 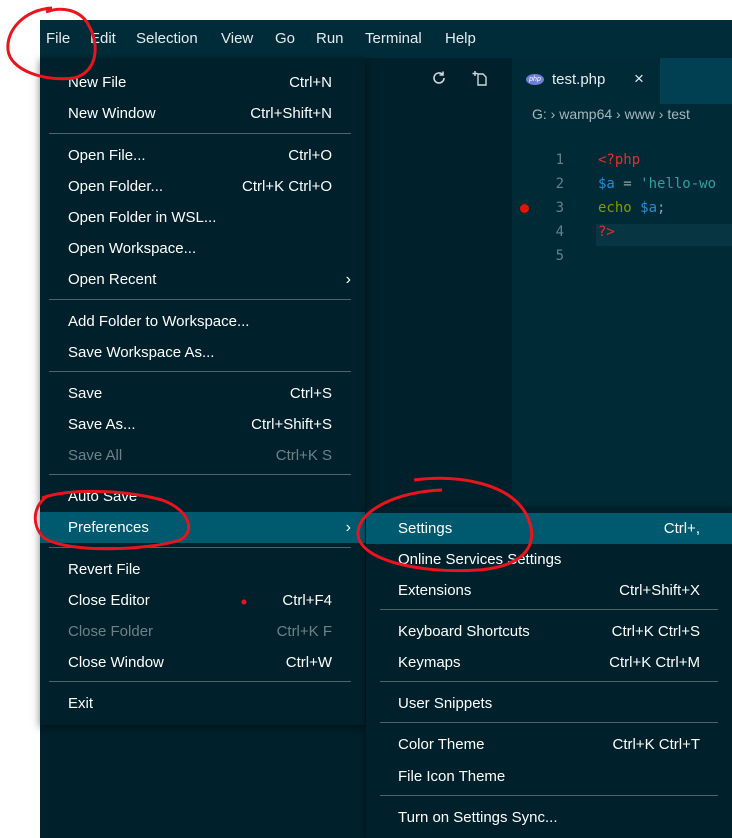 I want to click on menu-item-save-as: Save As... Ctrl+Shift+S, so click(x=202, y=424).